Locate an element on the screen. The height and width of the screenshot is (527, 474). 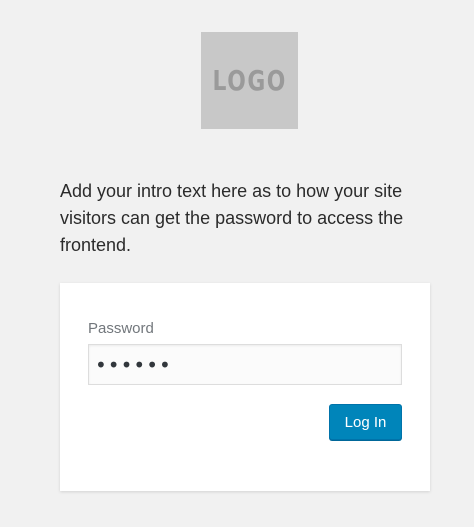
logo-text: LOGO is located at coordinates (249, 80).